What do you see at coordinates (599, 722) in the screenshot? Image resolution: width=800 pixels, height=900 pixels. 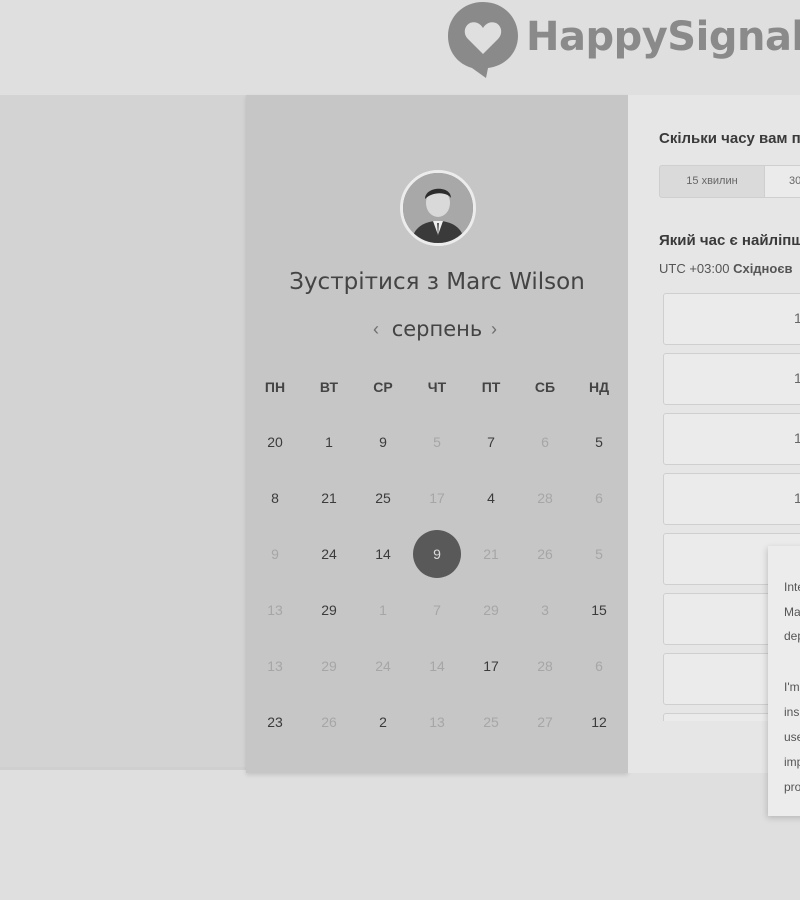 I see `calendar-day: 12` at bounding box center [599, 722].